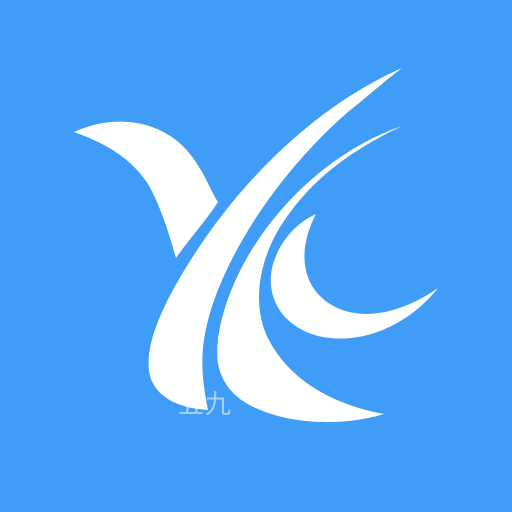  Describe the element at coordinates (205, 405) in the screenshot. I see `watermark-text: 五九` at that location.